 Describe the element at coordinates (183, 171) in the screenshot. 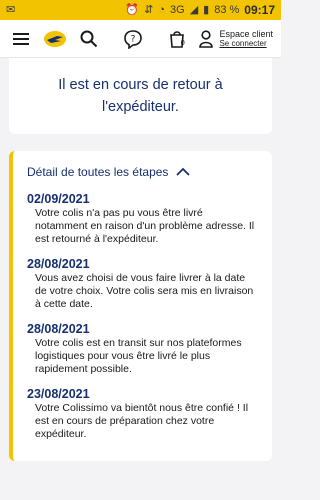

I see `chevron-up-icon` at that location.